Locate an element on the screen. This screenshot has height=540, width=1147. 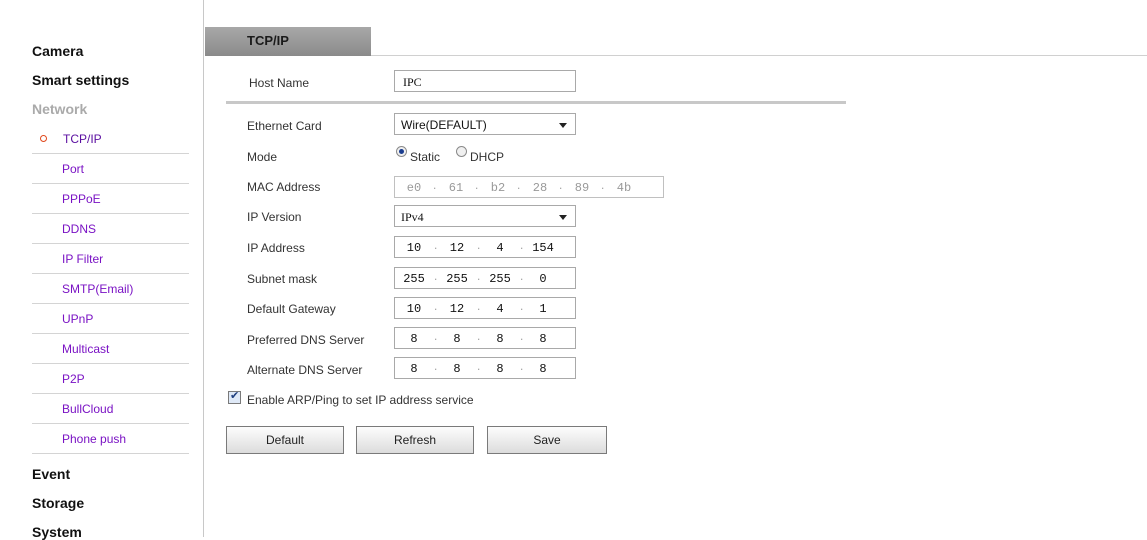
menu-camera: Camera is located at coordinates (57, 51).